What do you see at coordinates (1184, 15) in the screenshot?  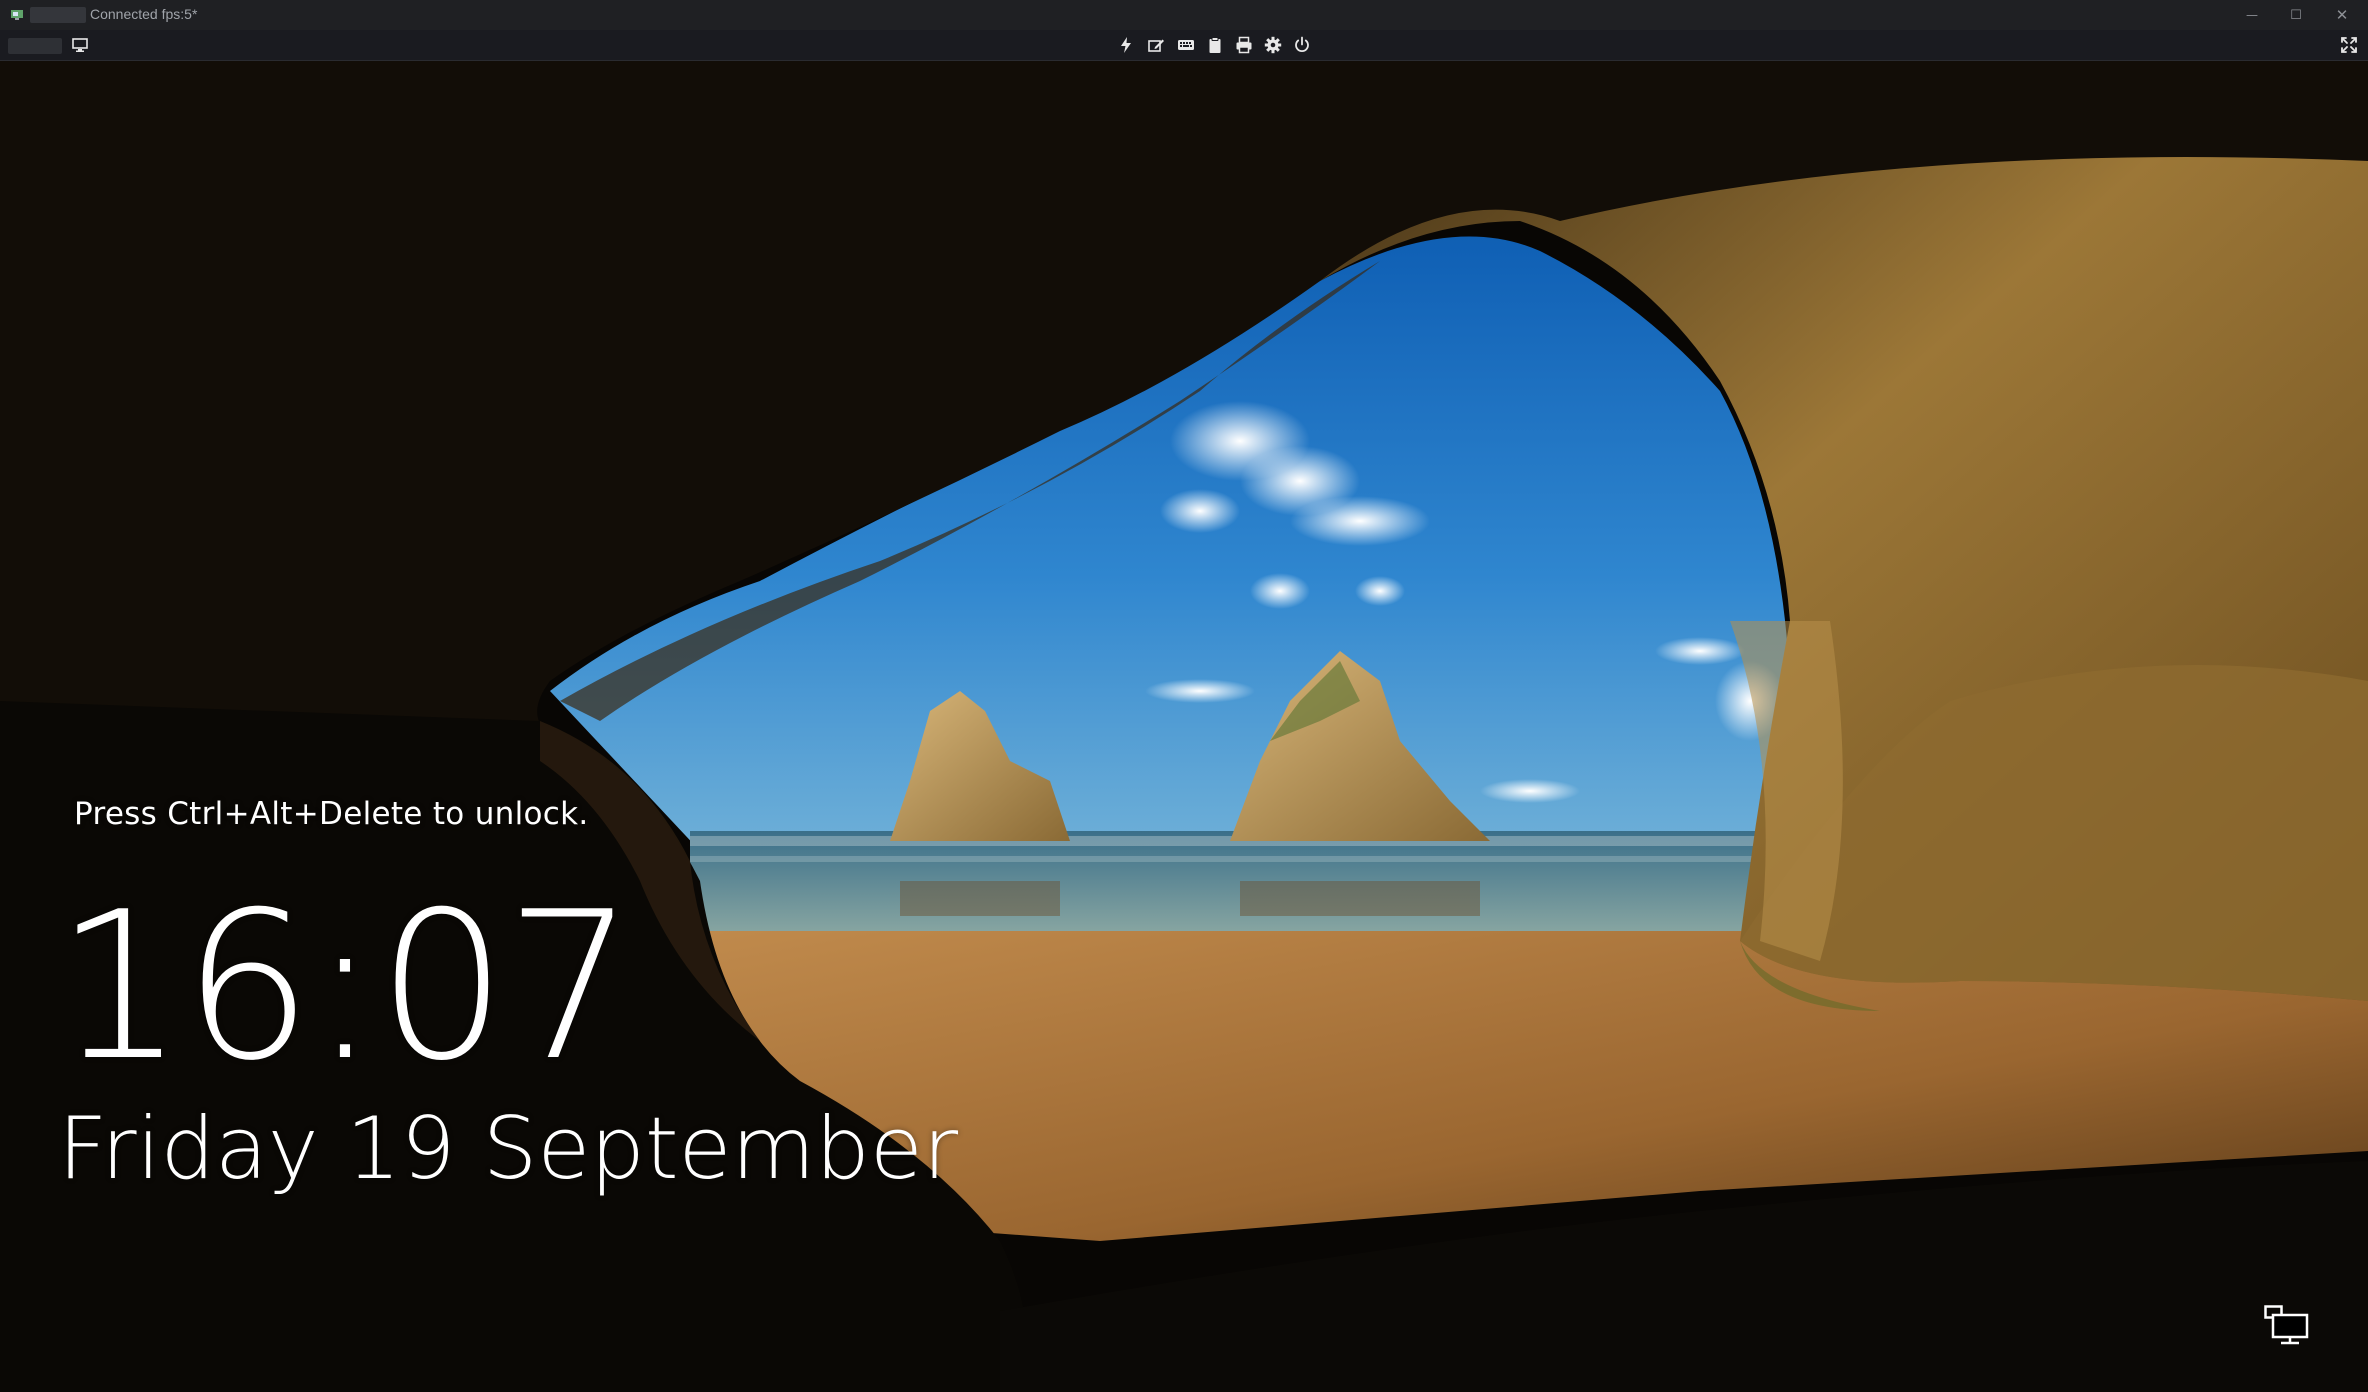 I see `title-bar: Connected fps:5* — ☐ ✕` at bounding box center [1184, 15].